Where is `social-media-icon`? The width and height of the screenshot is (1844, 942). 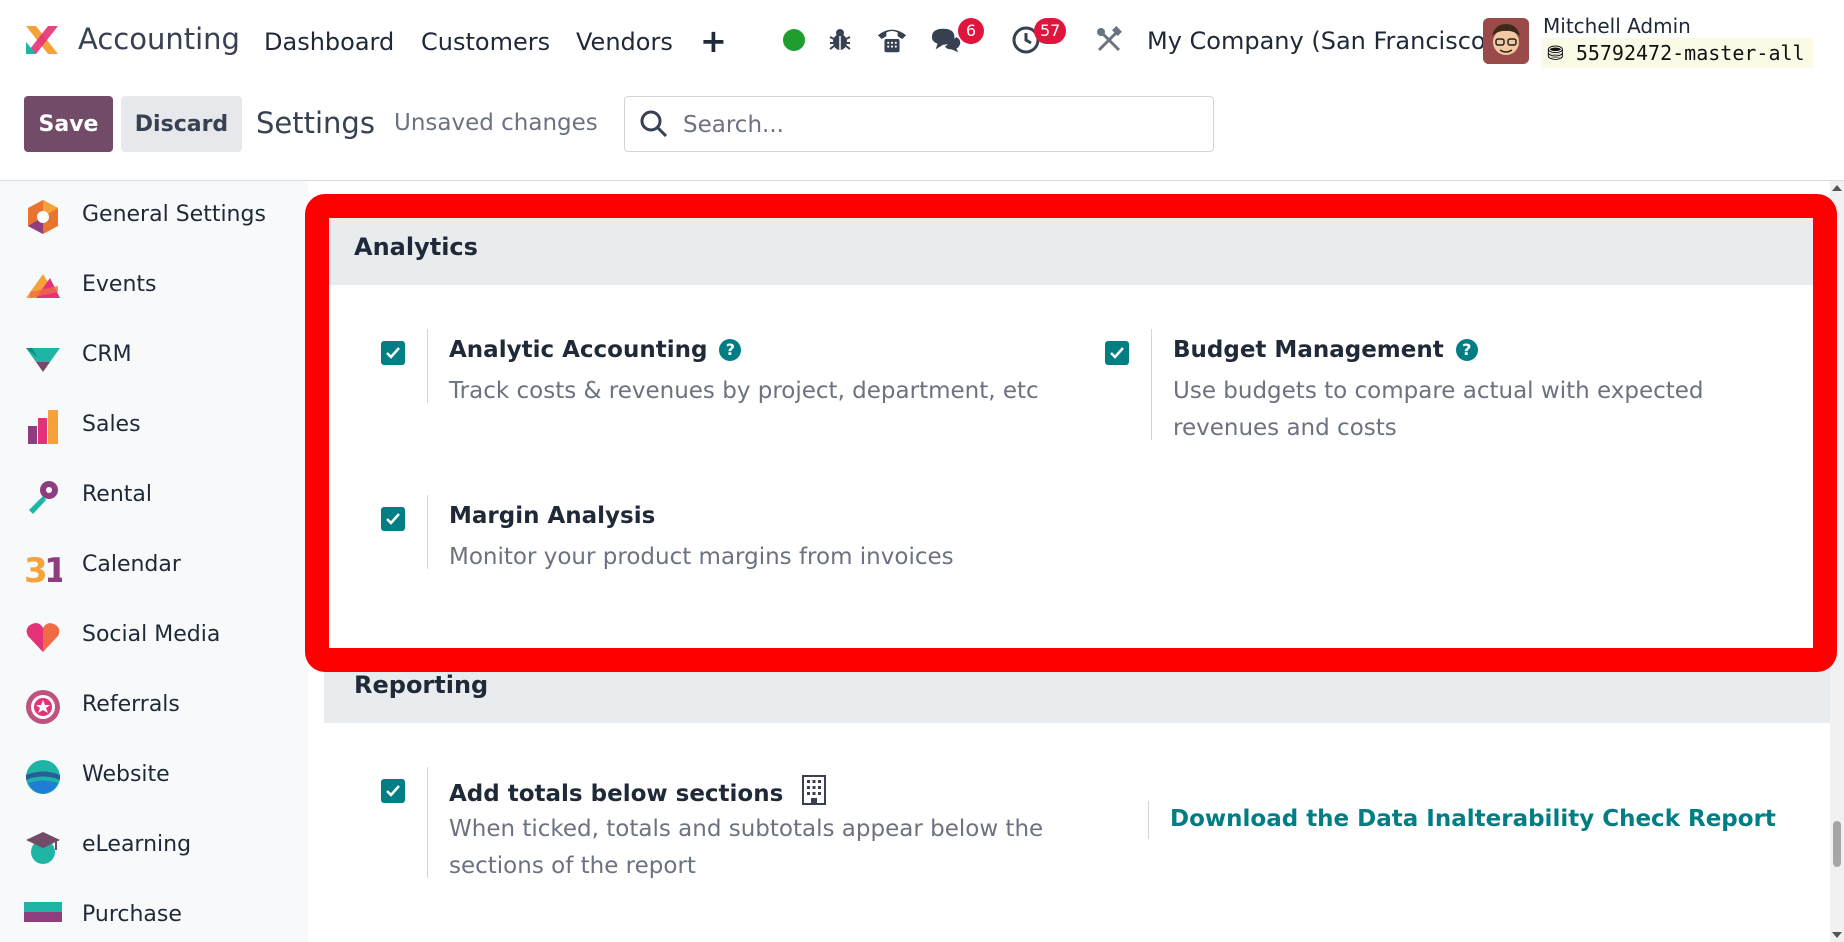 social-media-icon is located at coordinates (43, 637).